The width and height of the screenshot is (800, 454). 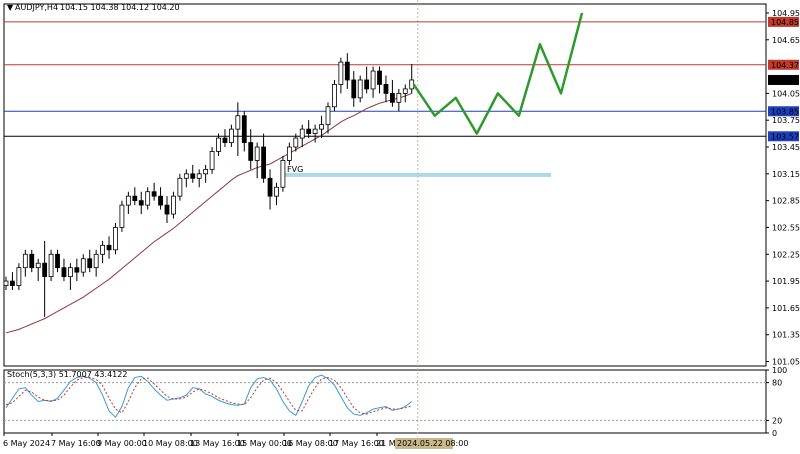 What do you see at coordinates (786, 40) in the screenshot?
I see `price-tick-label: 104.65` at bounding box center [786, 40].